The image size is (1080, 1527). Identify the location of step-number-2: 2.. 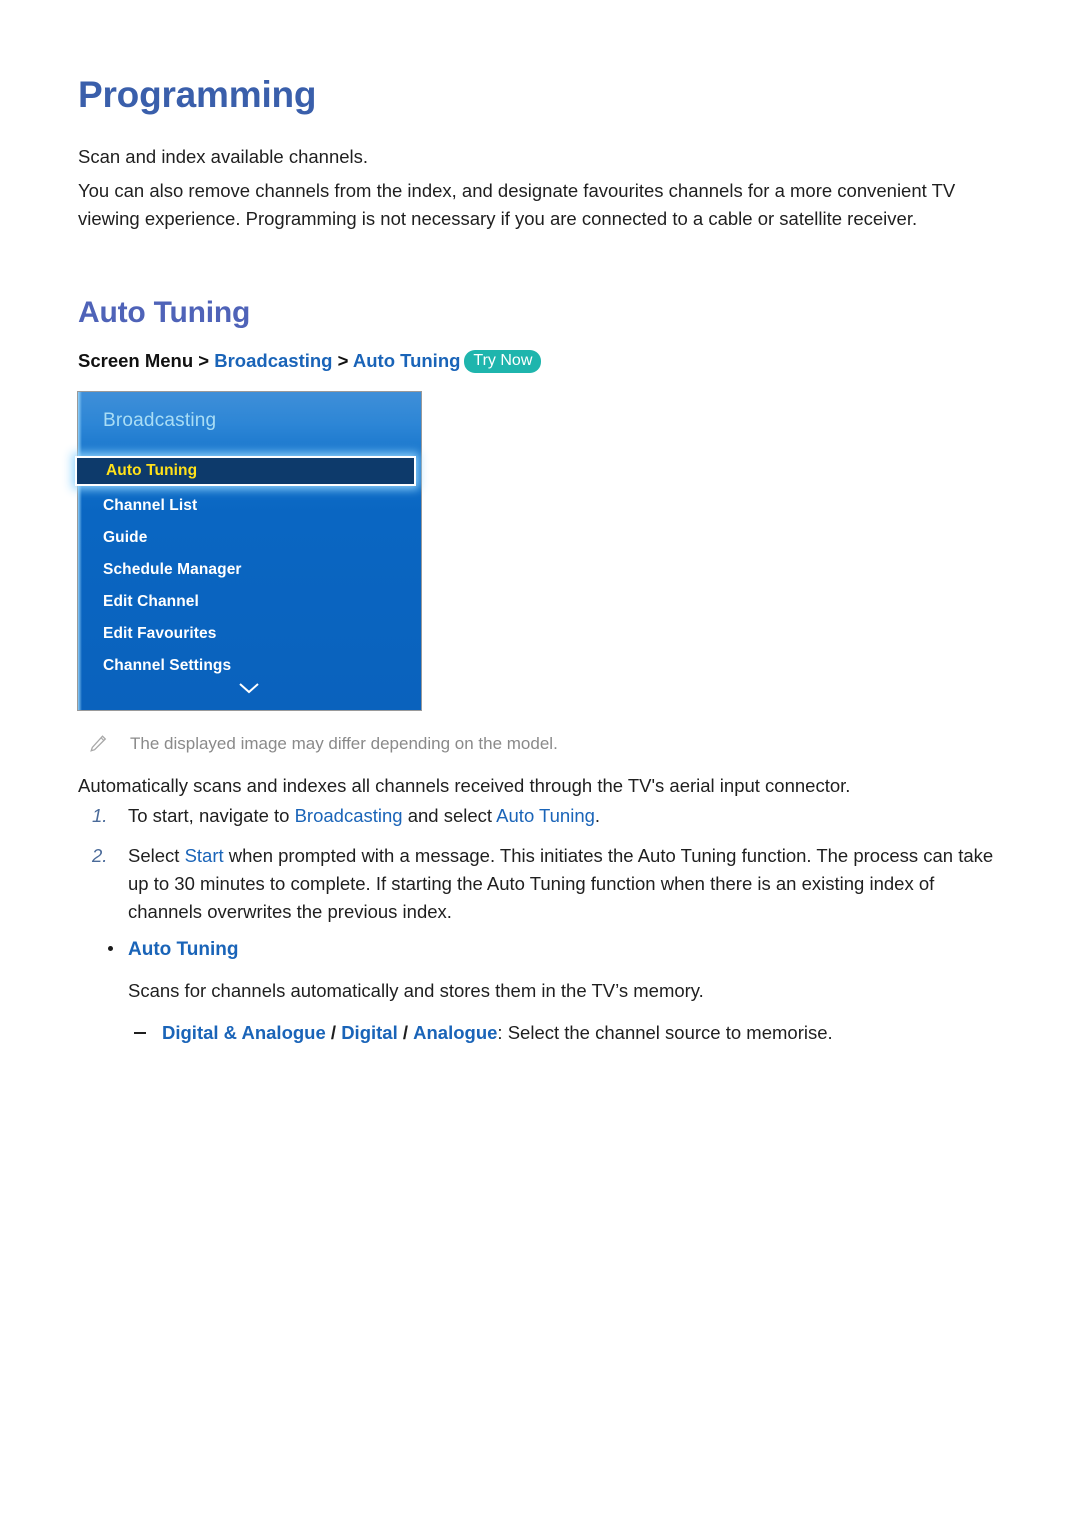
(100, 855).